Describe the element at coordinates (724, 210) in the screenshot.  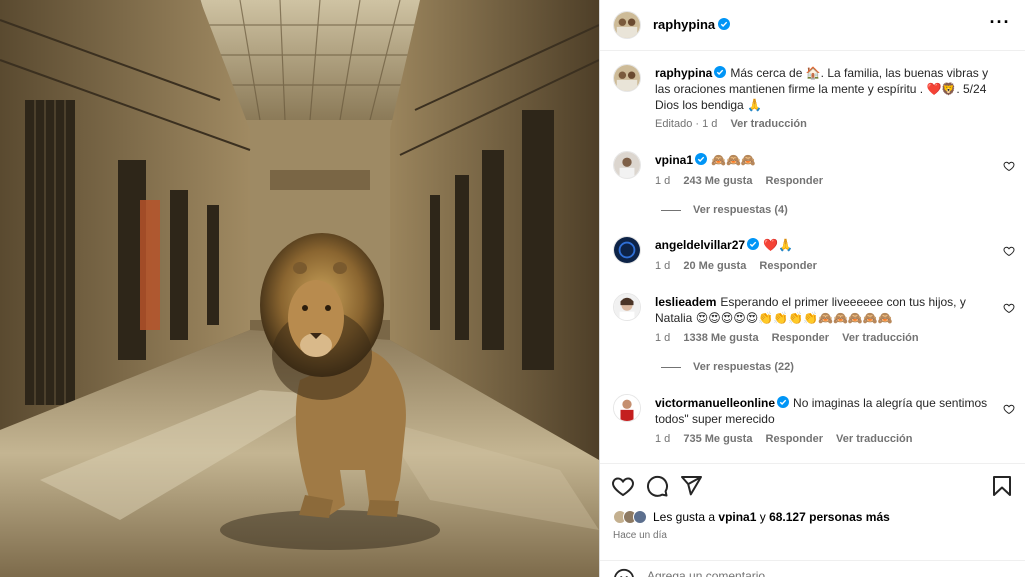
I see `view-replies-button: Ver respuestas (4)` at that location.